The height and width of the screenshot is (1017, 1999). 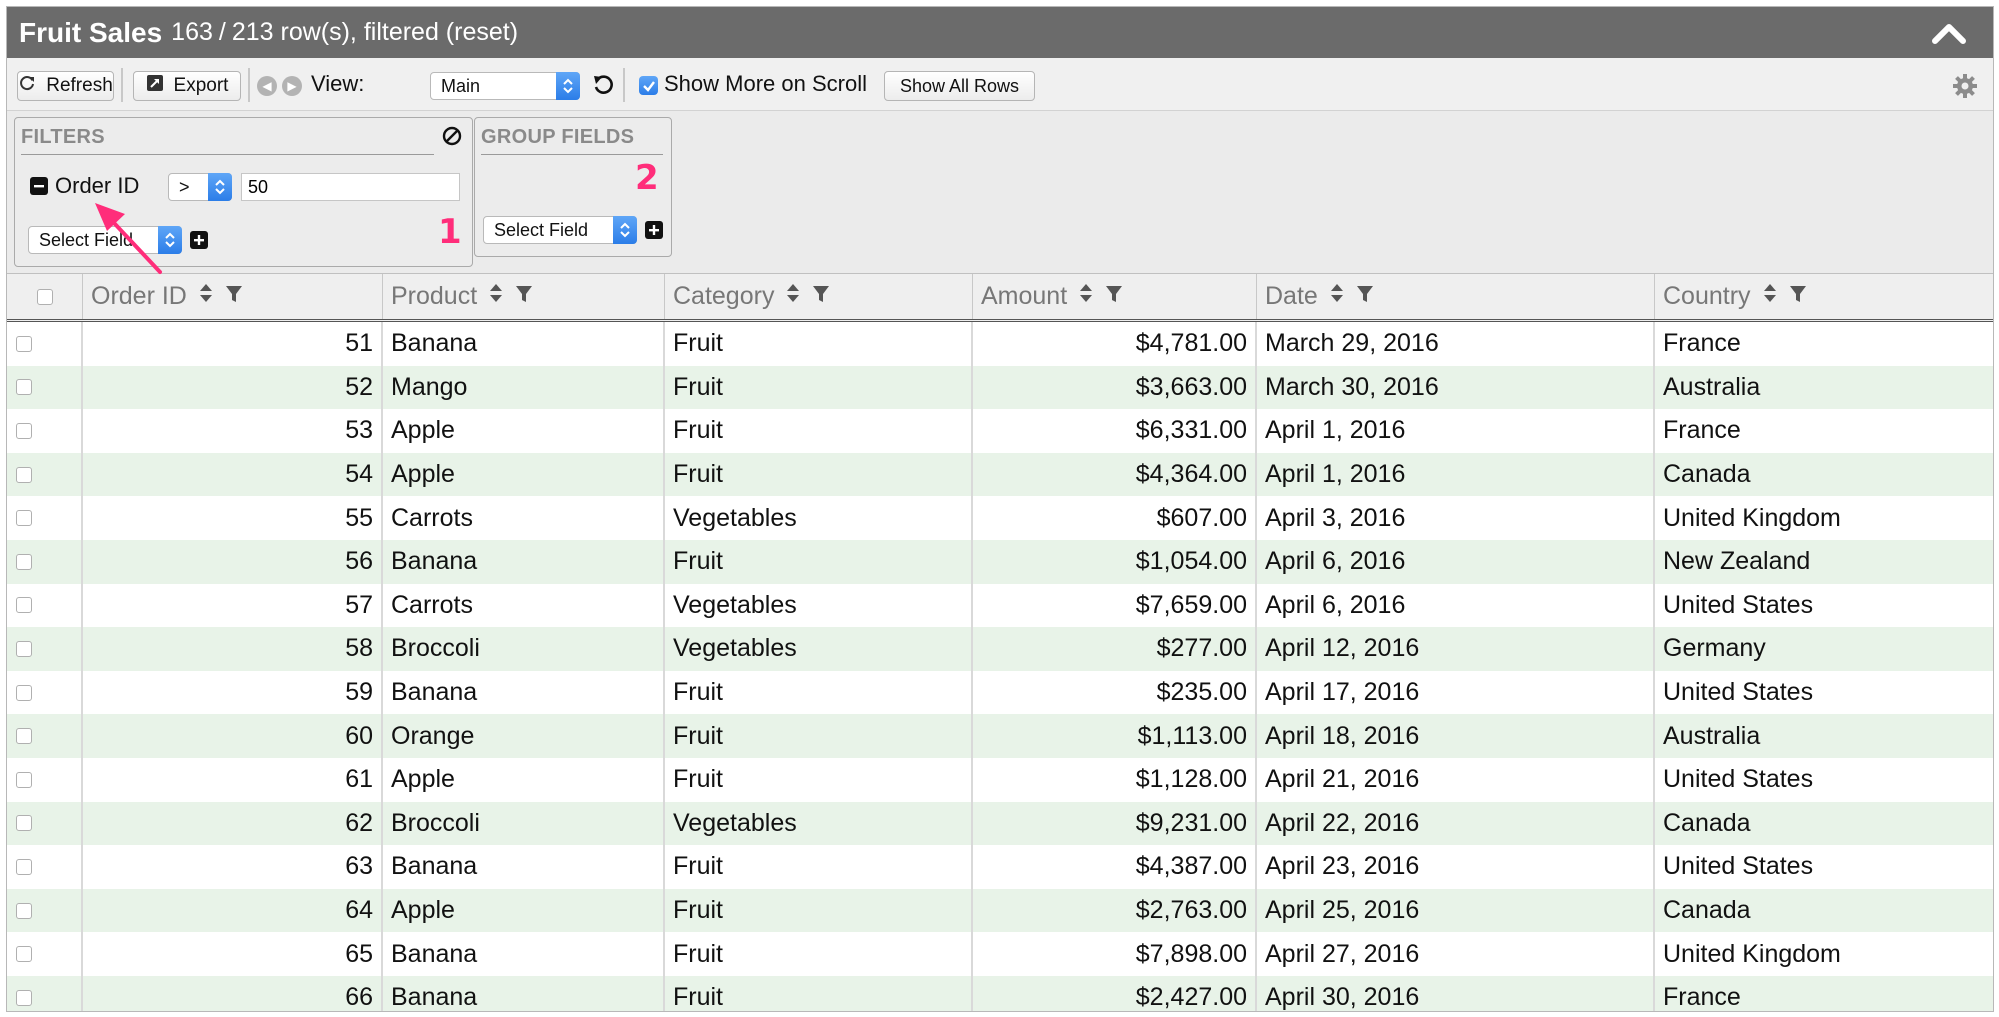 I want to click on row-count: 163, so click(x=192, y=32).